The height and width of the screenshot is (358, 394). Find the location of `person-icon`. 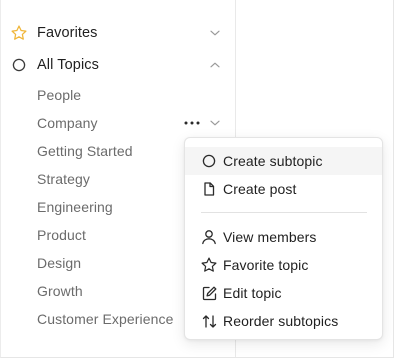

person-icon is located at coordinates (209, 237).